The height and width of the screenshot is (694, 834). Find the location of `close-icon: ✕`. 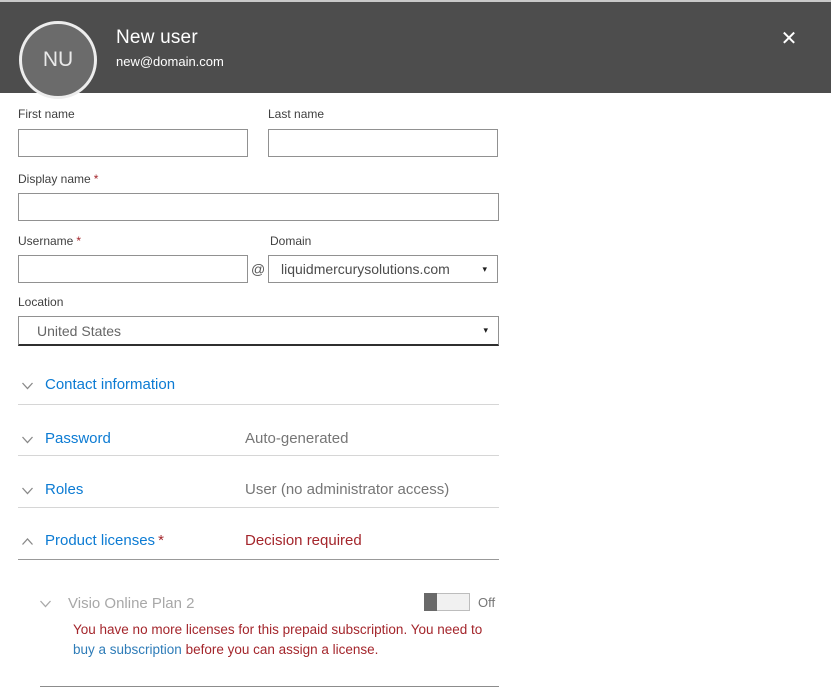

close-icon: ✕ is located at coordinates (789, 38).